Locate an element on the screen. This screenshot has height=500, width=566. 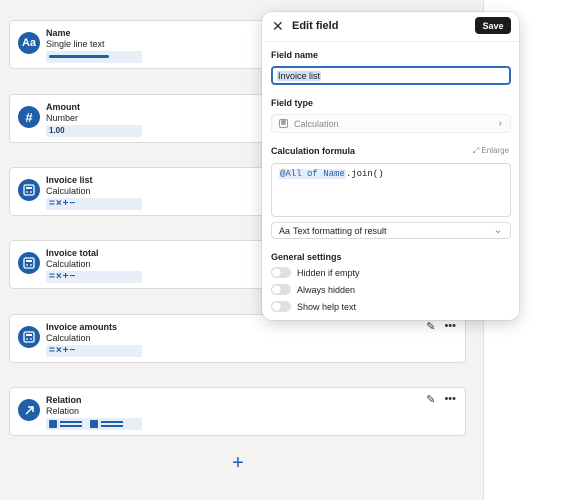
field-name: Invoice amounts is located at coordinates (82, 327).